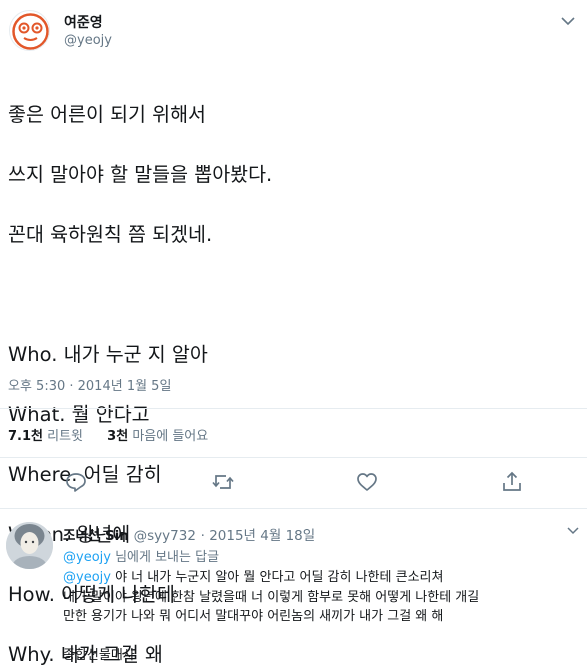 This screenshot has width=587, height=671. I want to click on reply-context: @yeojy 님에게 보내는 답글, so click(141, 555).